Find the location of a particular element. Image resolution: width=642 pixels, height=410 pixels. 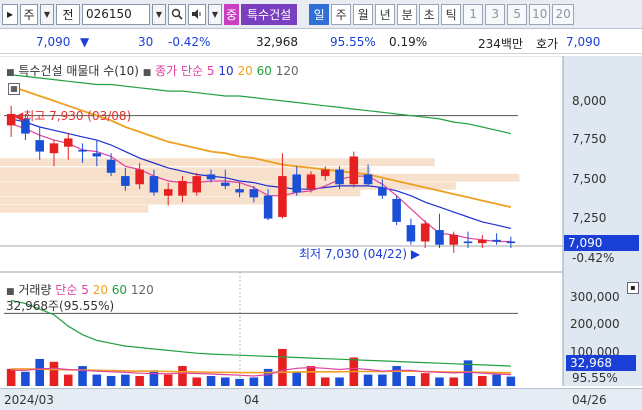

table-icon: ▦ is located at coordinates (14, 89).